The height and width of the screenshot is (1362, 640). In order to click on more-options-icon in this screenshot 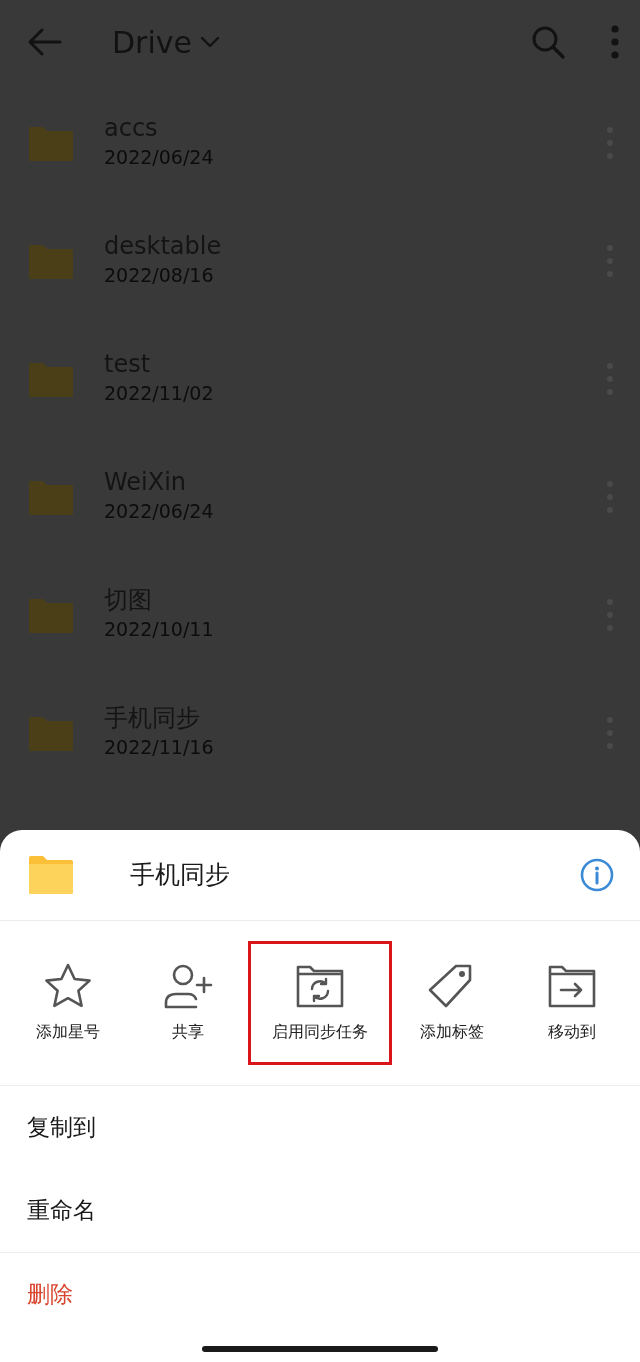, I will do `click(615, 42)`.